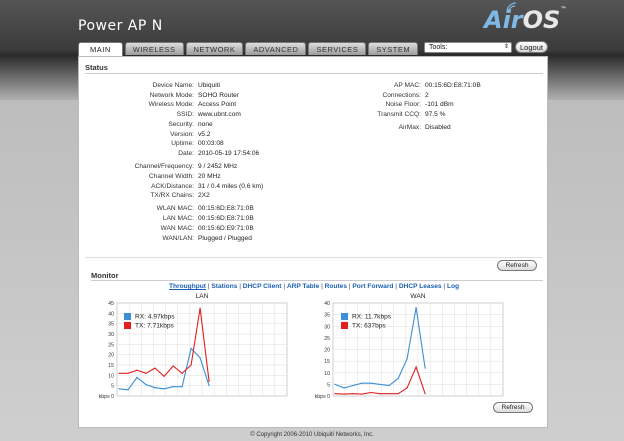  I want to click on wan-legend: RX: 11.7kbps TX: 637bps, so click(366, 321).